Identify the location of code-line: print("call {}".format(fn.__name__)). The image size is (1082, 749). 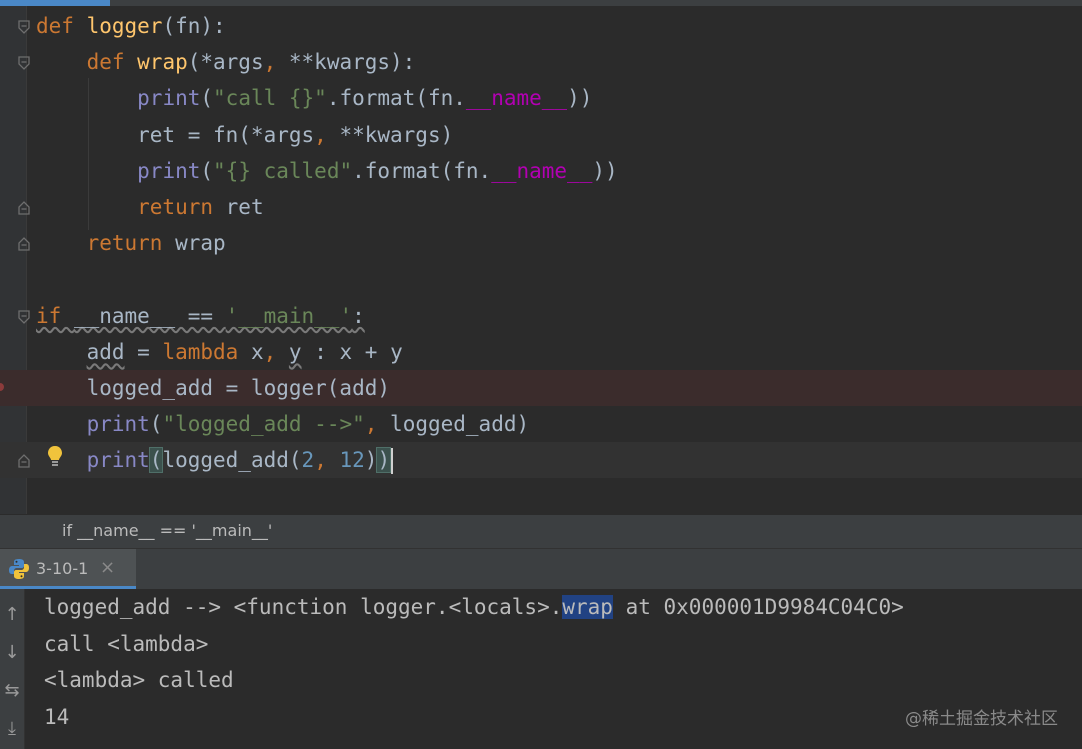
(541, 98).